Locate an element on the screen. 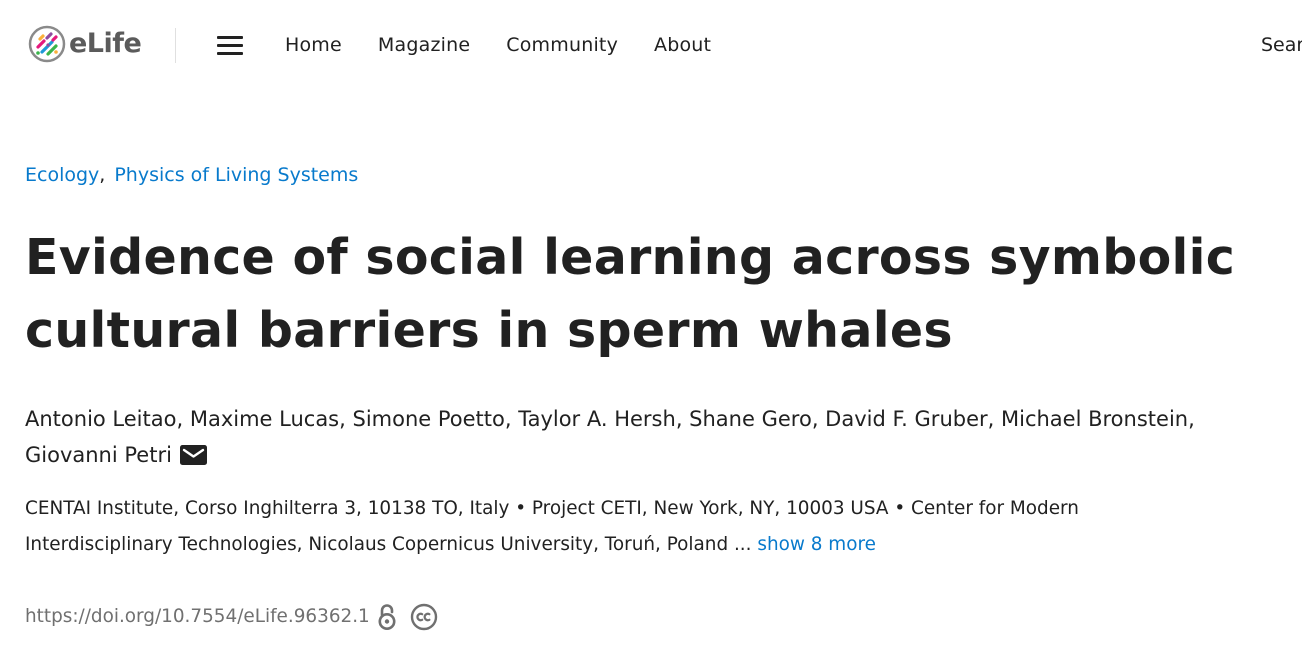 Image resolution: width=1302 pixels, height=655 pixels. author-name: Shane Gero is located at coordinates (750, 419).